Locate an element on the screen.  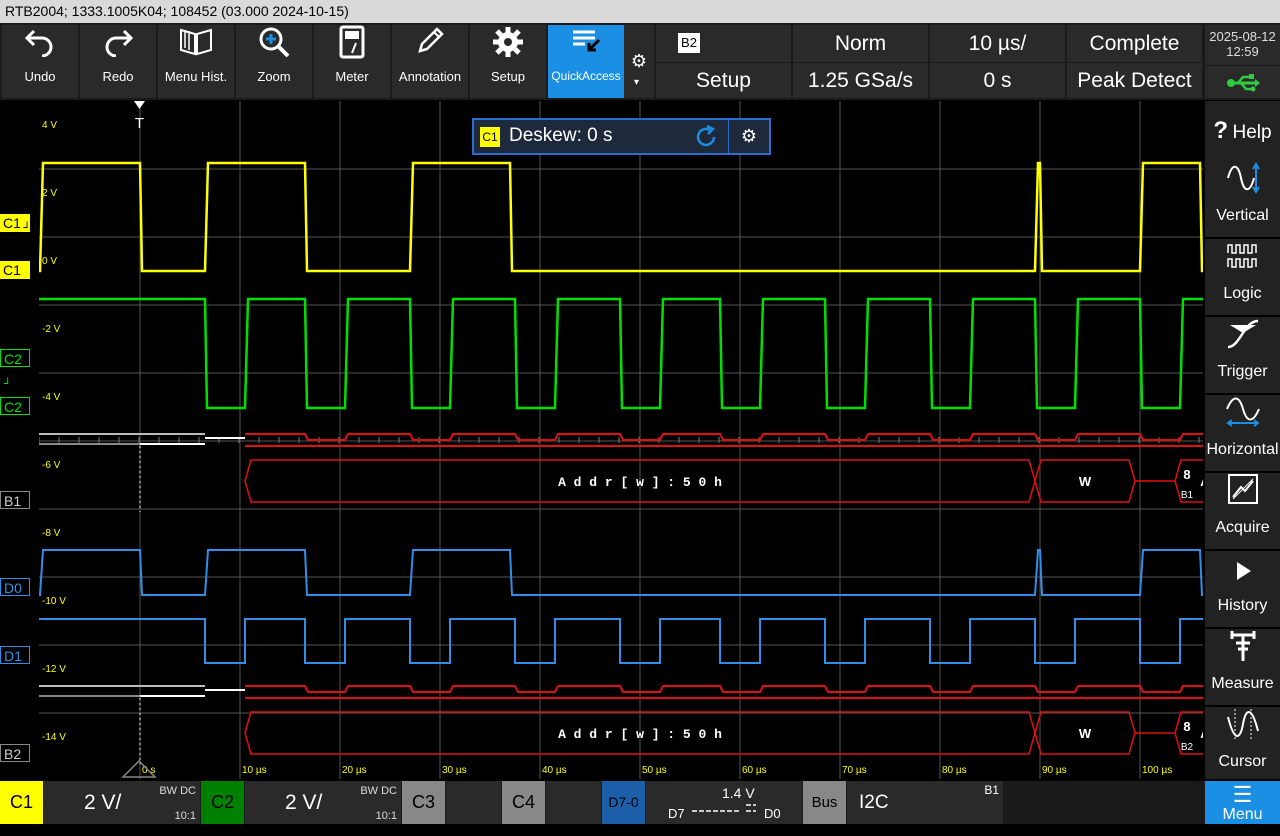
timebase: 10 µs/ is located at coordinates (997, 43).